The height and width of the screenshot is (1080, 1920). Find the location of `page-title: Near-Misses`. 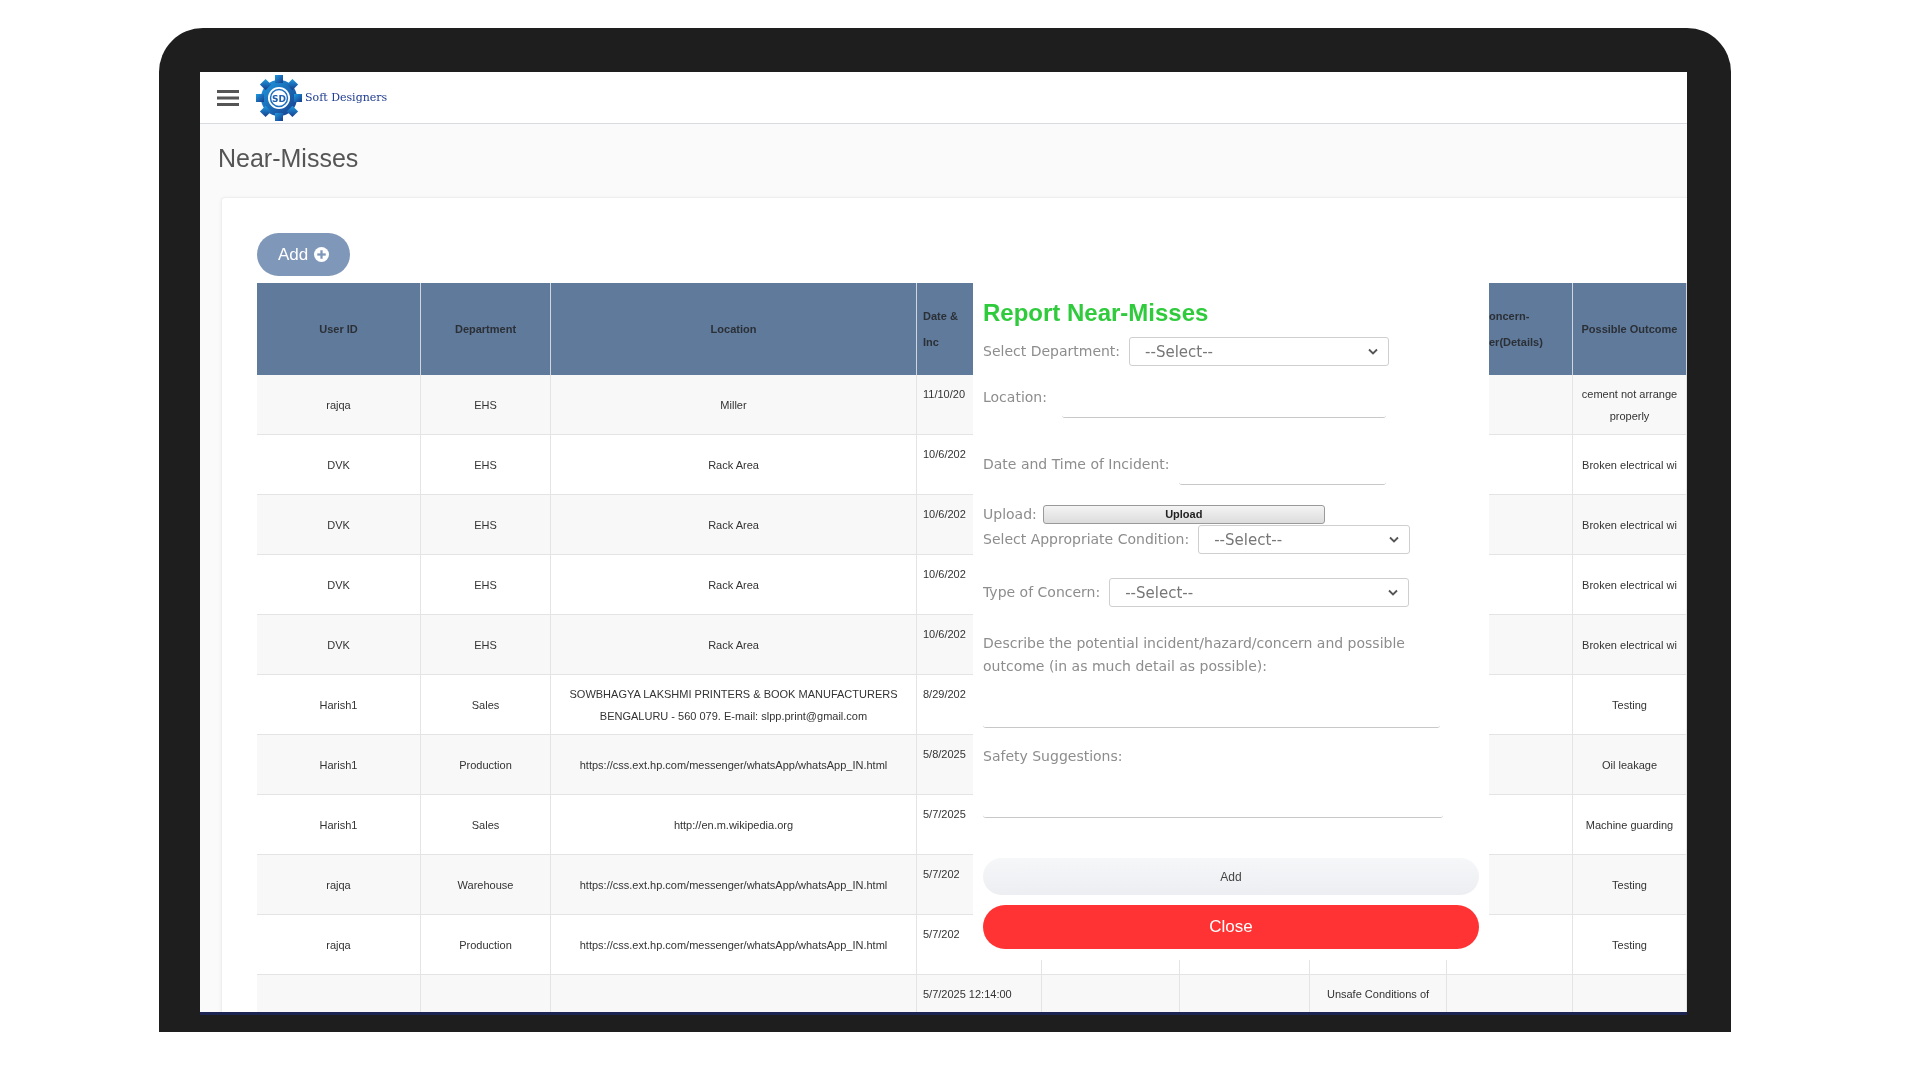

page-title: Near-Misses is located at coordinates (288, 158).